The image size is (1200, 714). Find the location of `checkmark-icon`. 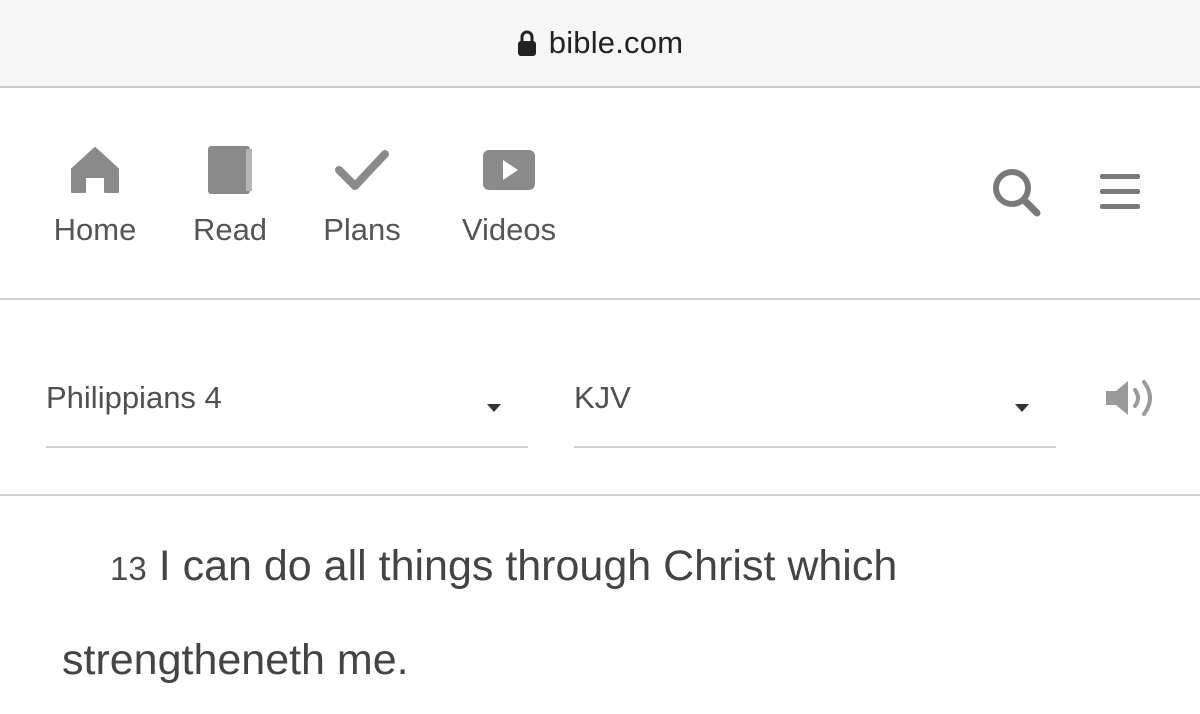

checkmark-icon is located at coordinates (362, 170).